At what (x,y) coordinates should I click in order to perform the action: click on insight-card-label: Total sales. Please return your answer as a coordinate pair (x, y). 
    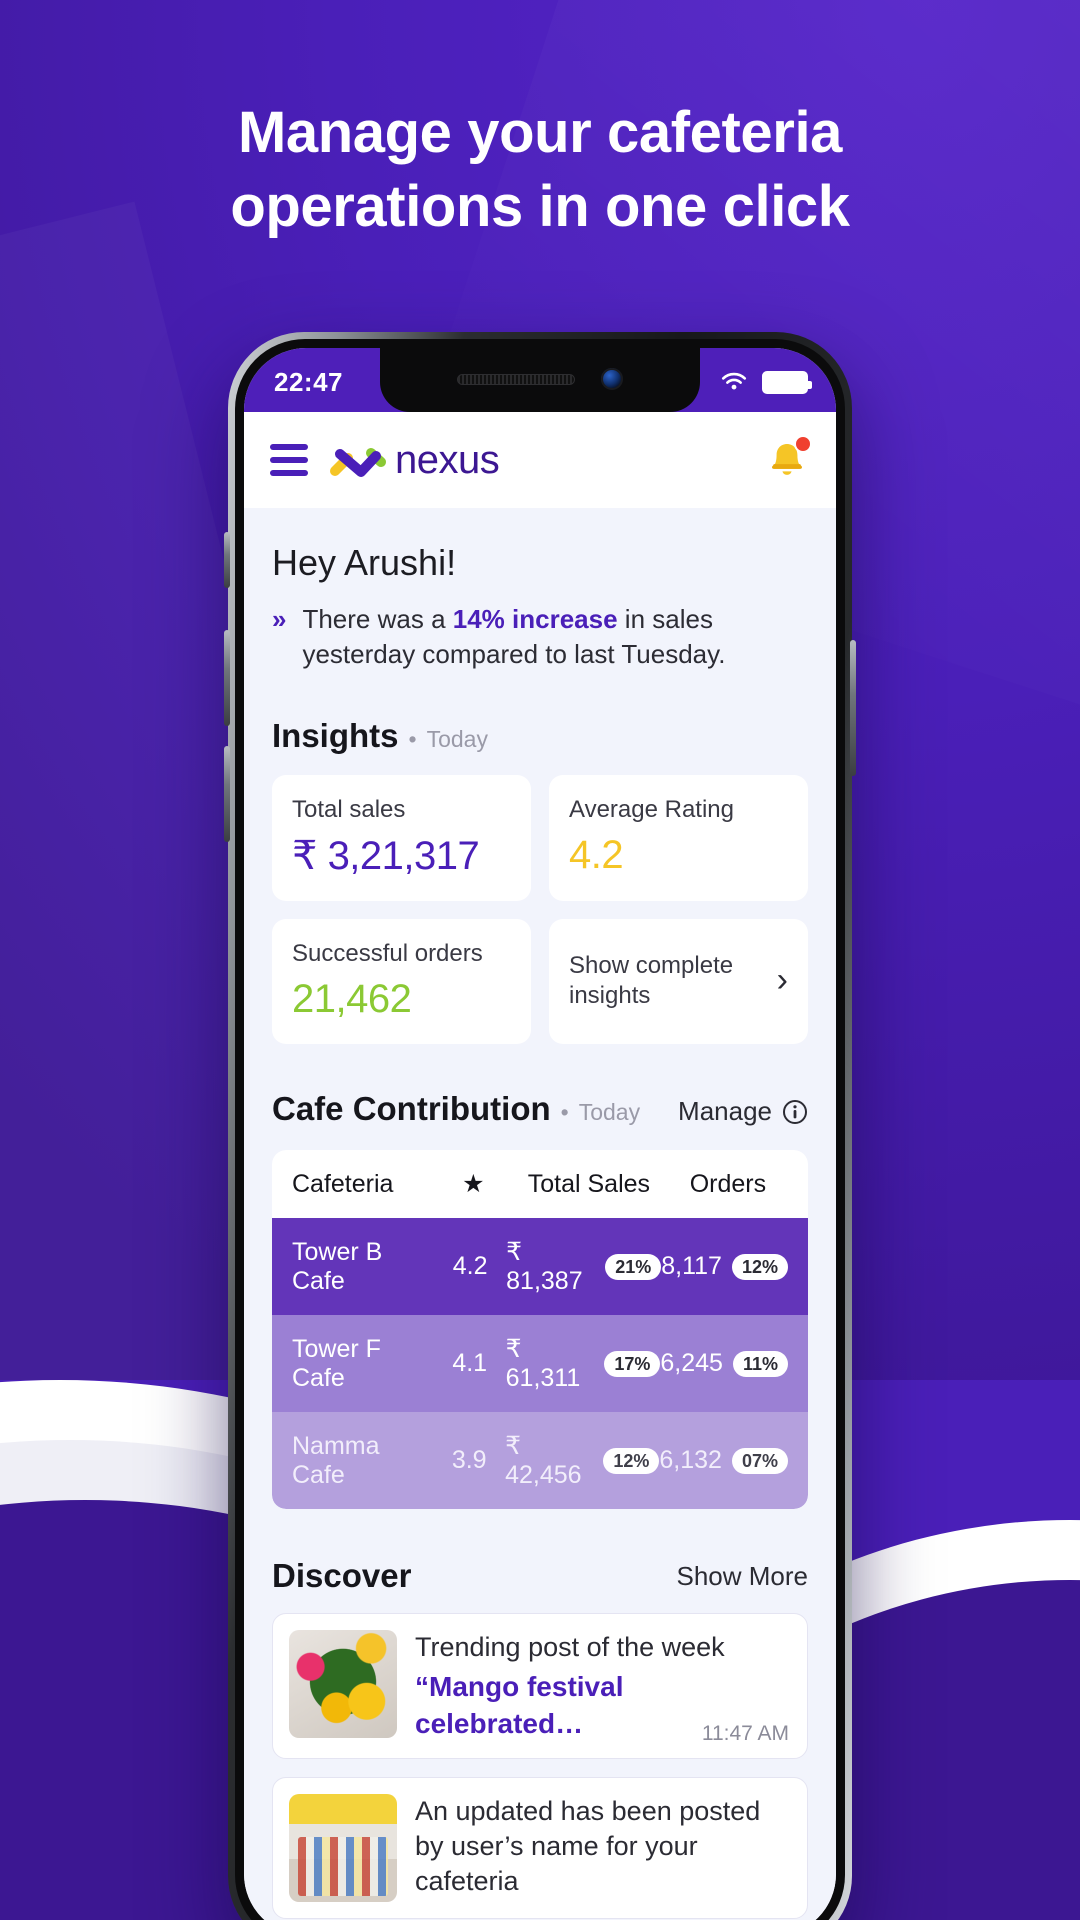
    Looking at the image, I should click on (349, 810).